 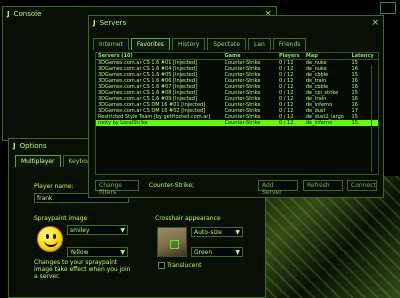 I want to click on col-latency: Latency, so click(x=363, y=56).